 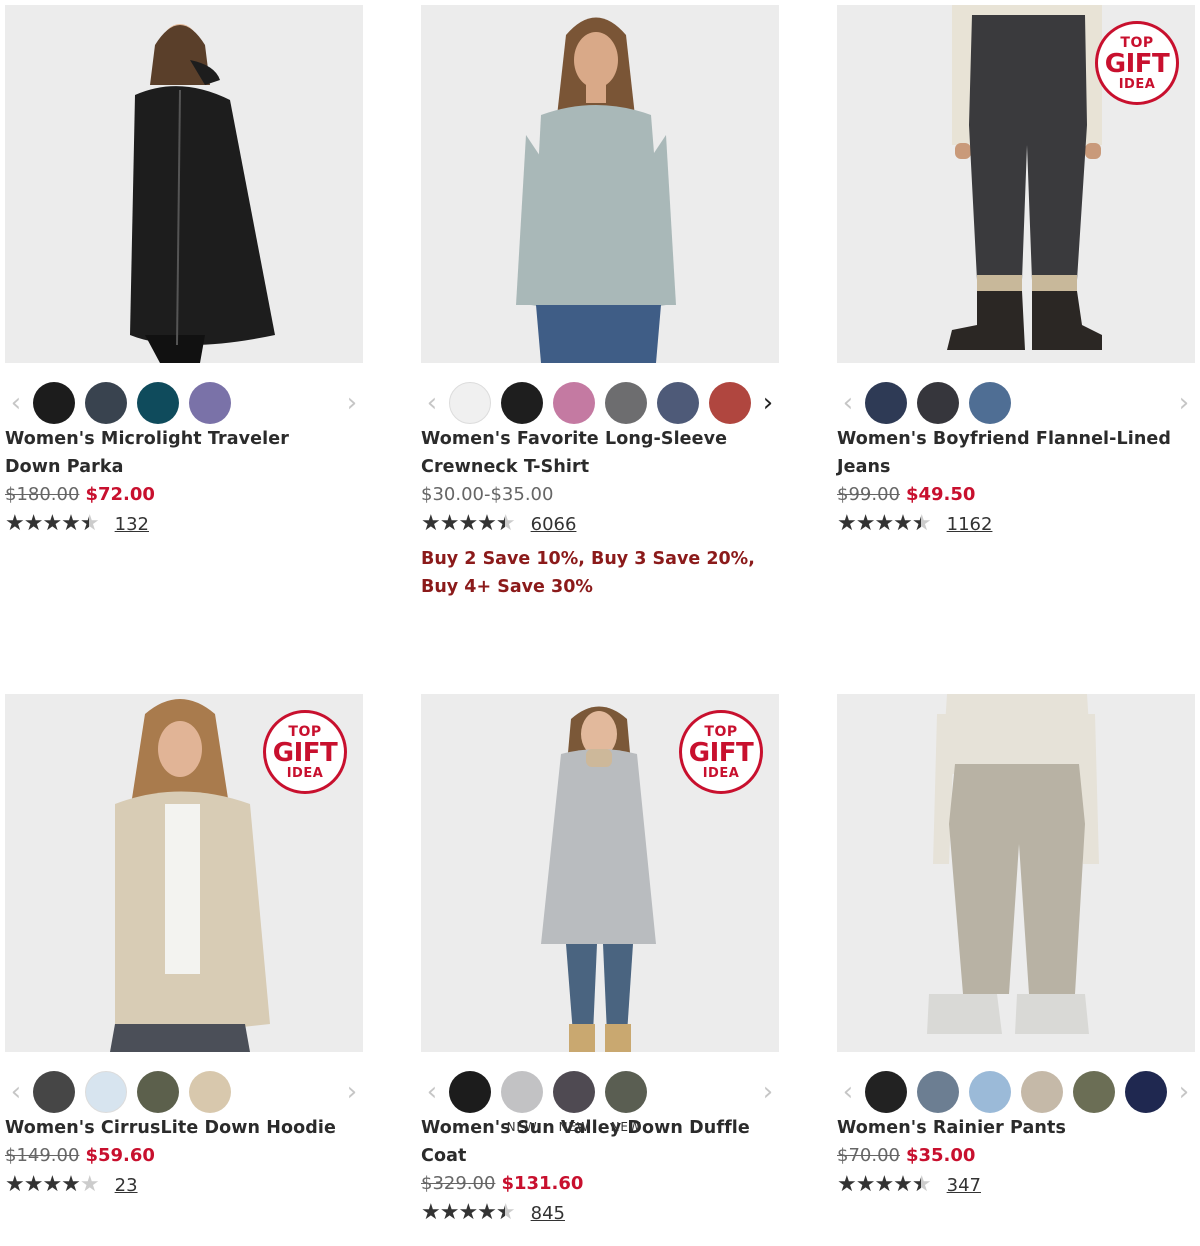 What do you see at coordinates (132, 524) in the screenshot?
I see `review-count-link: 132` at bounding box center [132, 524].